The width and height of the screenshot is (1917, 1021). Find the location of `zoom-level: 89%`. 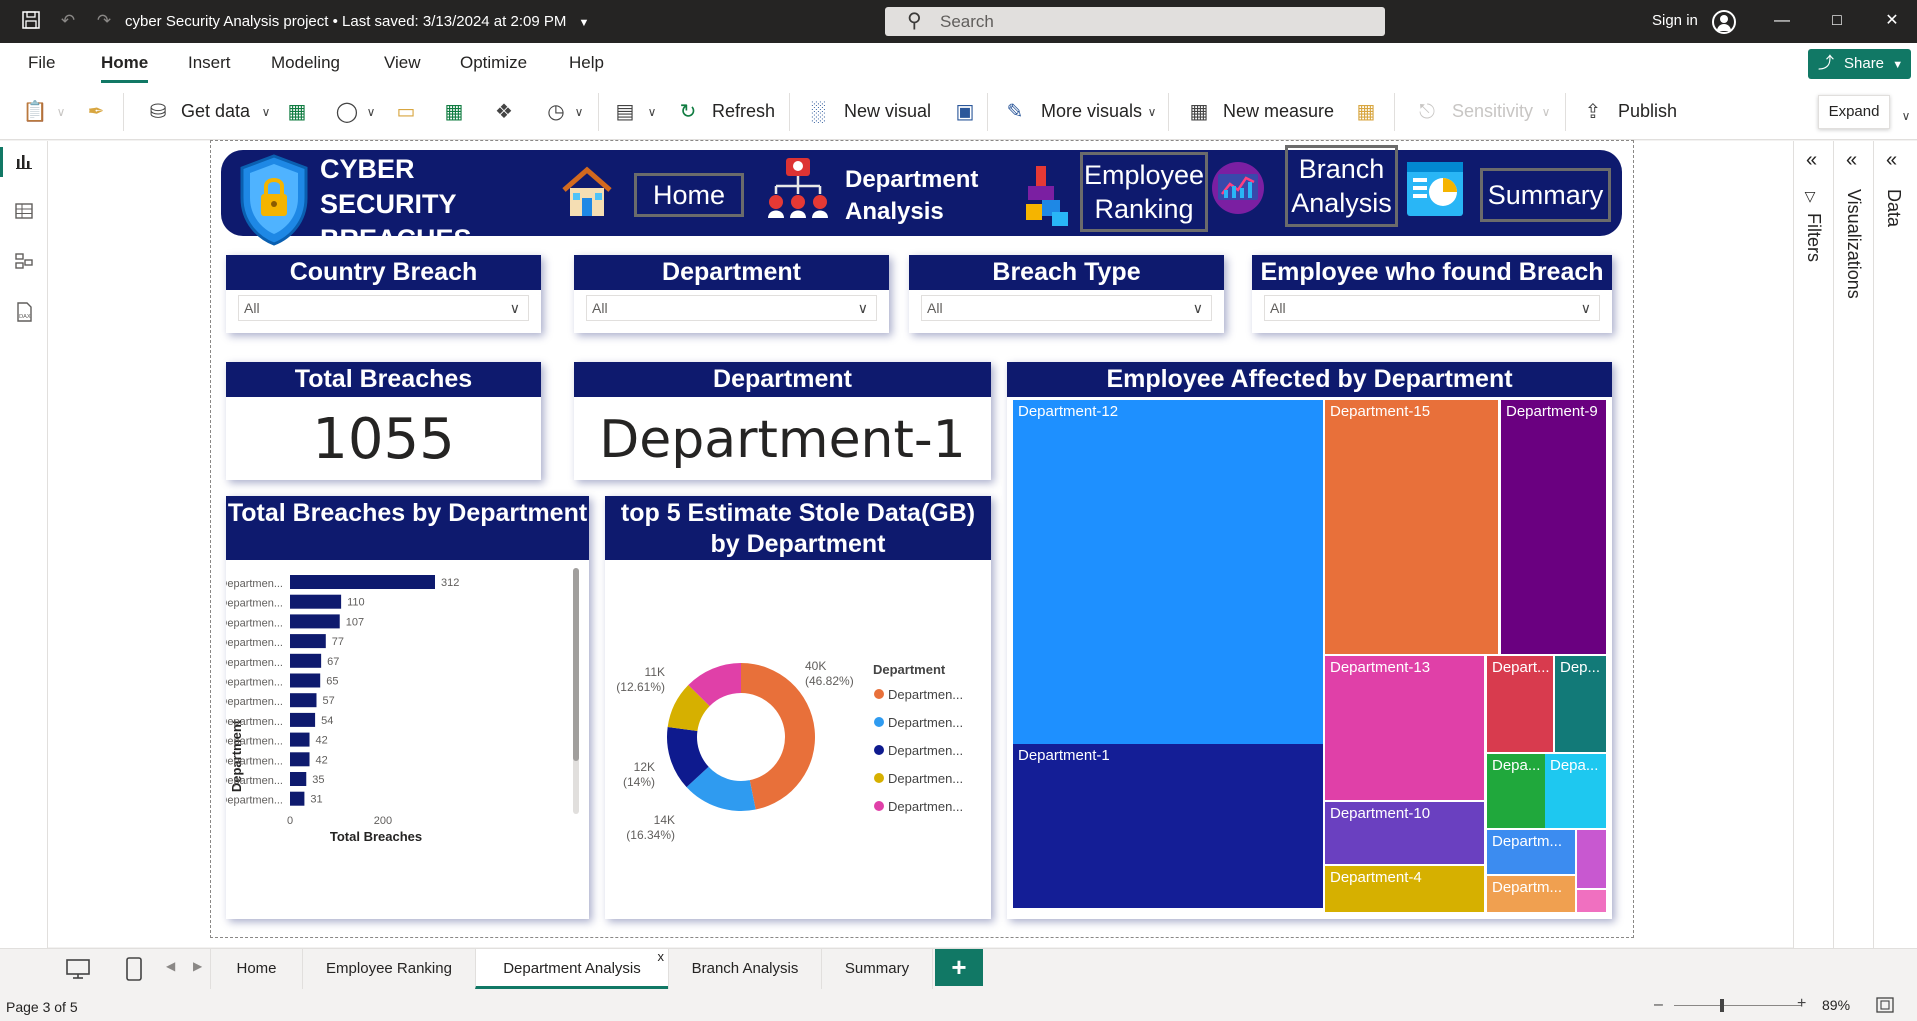

zoom-level: 89% is located at coordinates (1836, 1005).